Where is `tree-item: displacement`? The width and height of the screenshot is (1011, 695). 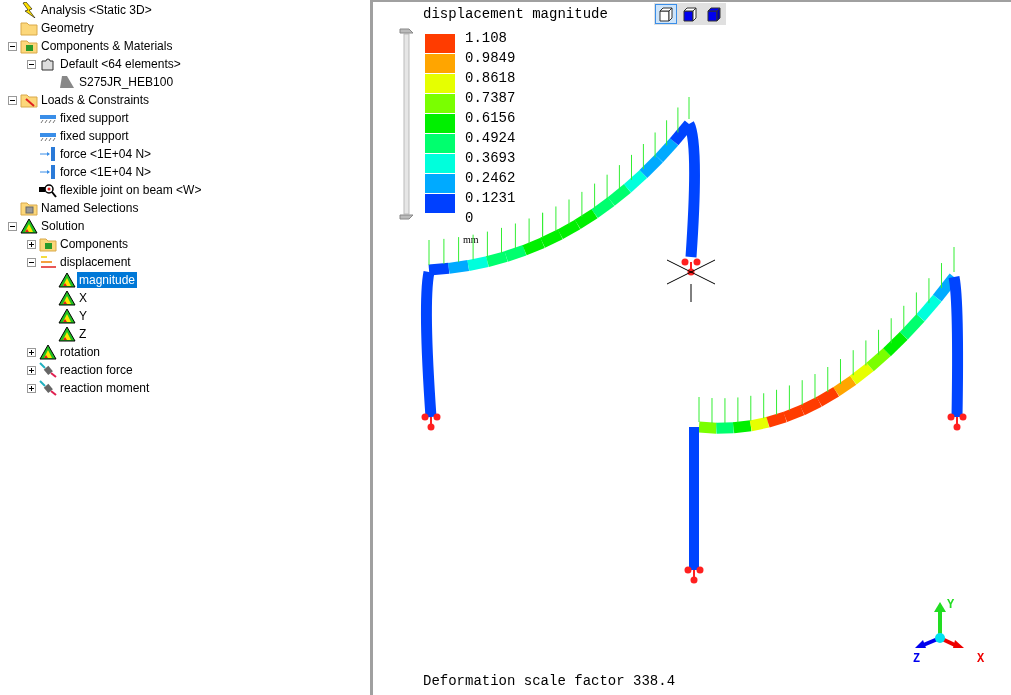
tree-item: displacement is located at coordinates (95, 262).